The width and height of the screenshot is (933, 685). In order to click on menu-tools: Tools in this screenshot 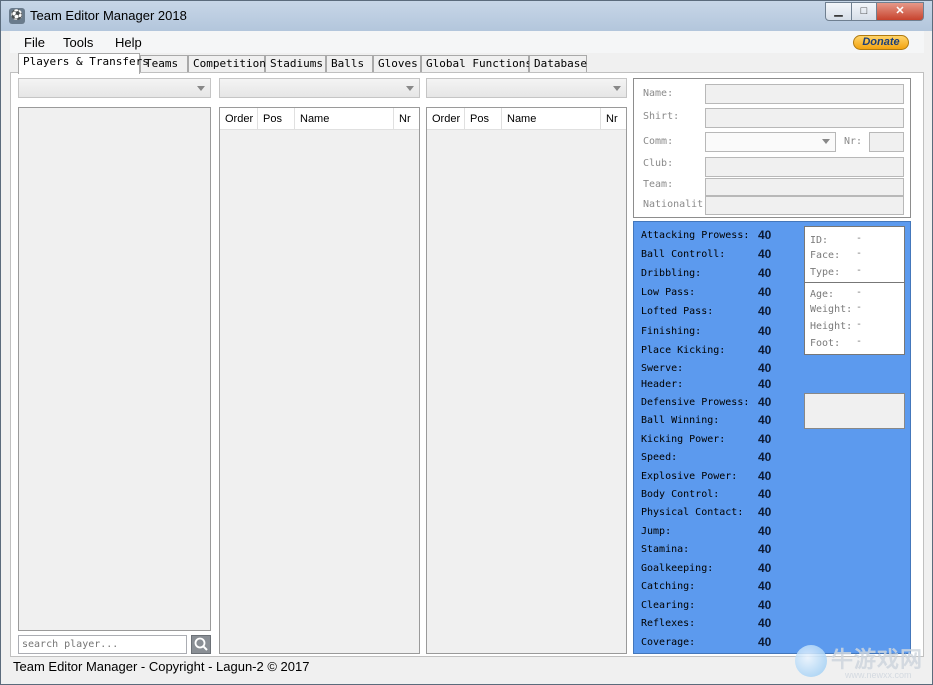, I will do `click(78, 42)`.